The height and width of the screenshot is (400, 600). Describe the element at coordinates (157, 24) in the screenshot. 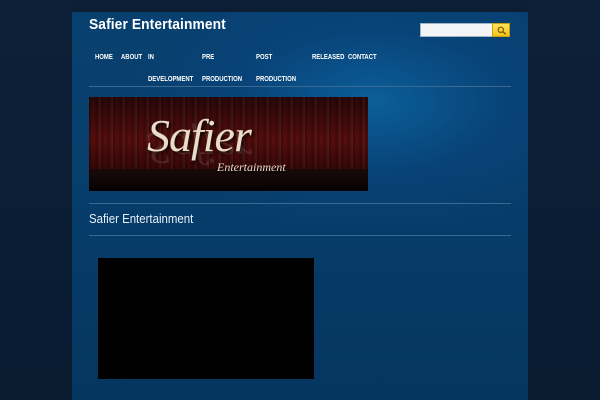

I see `site-title: Safier Entertainment` at that location.